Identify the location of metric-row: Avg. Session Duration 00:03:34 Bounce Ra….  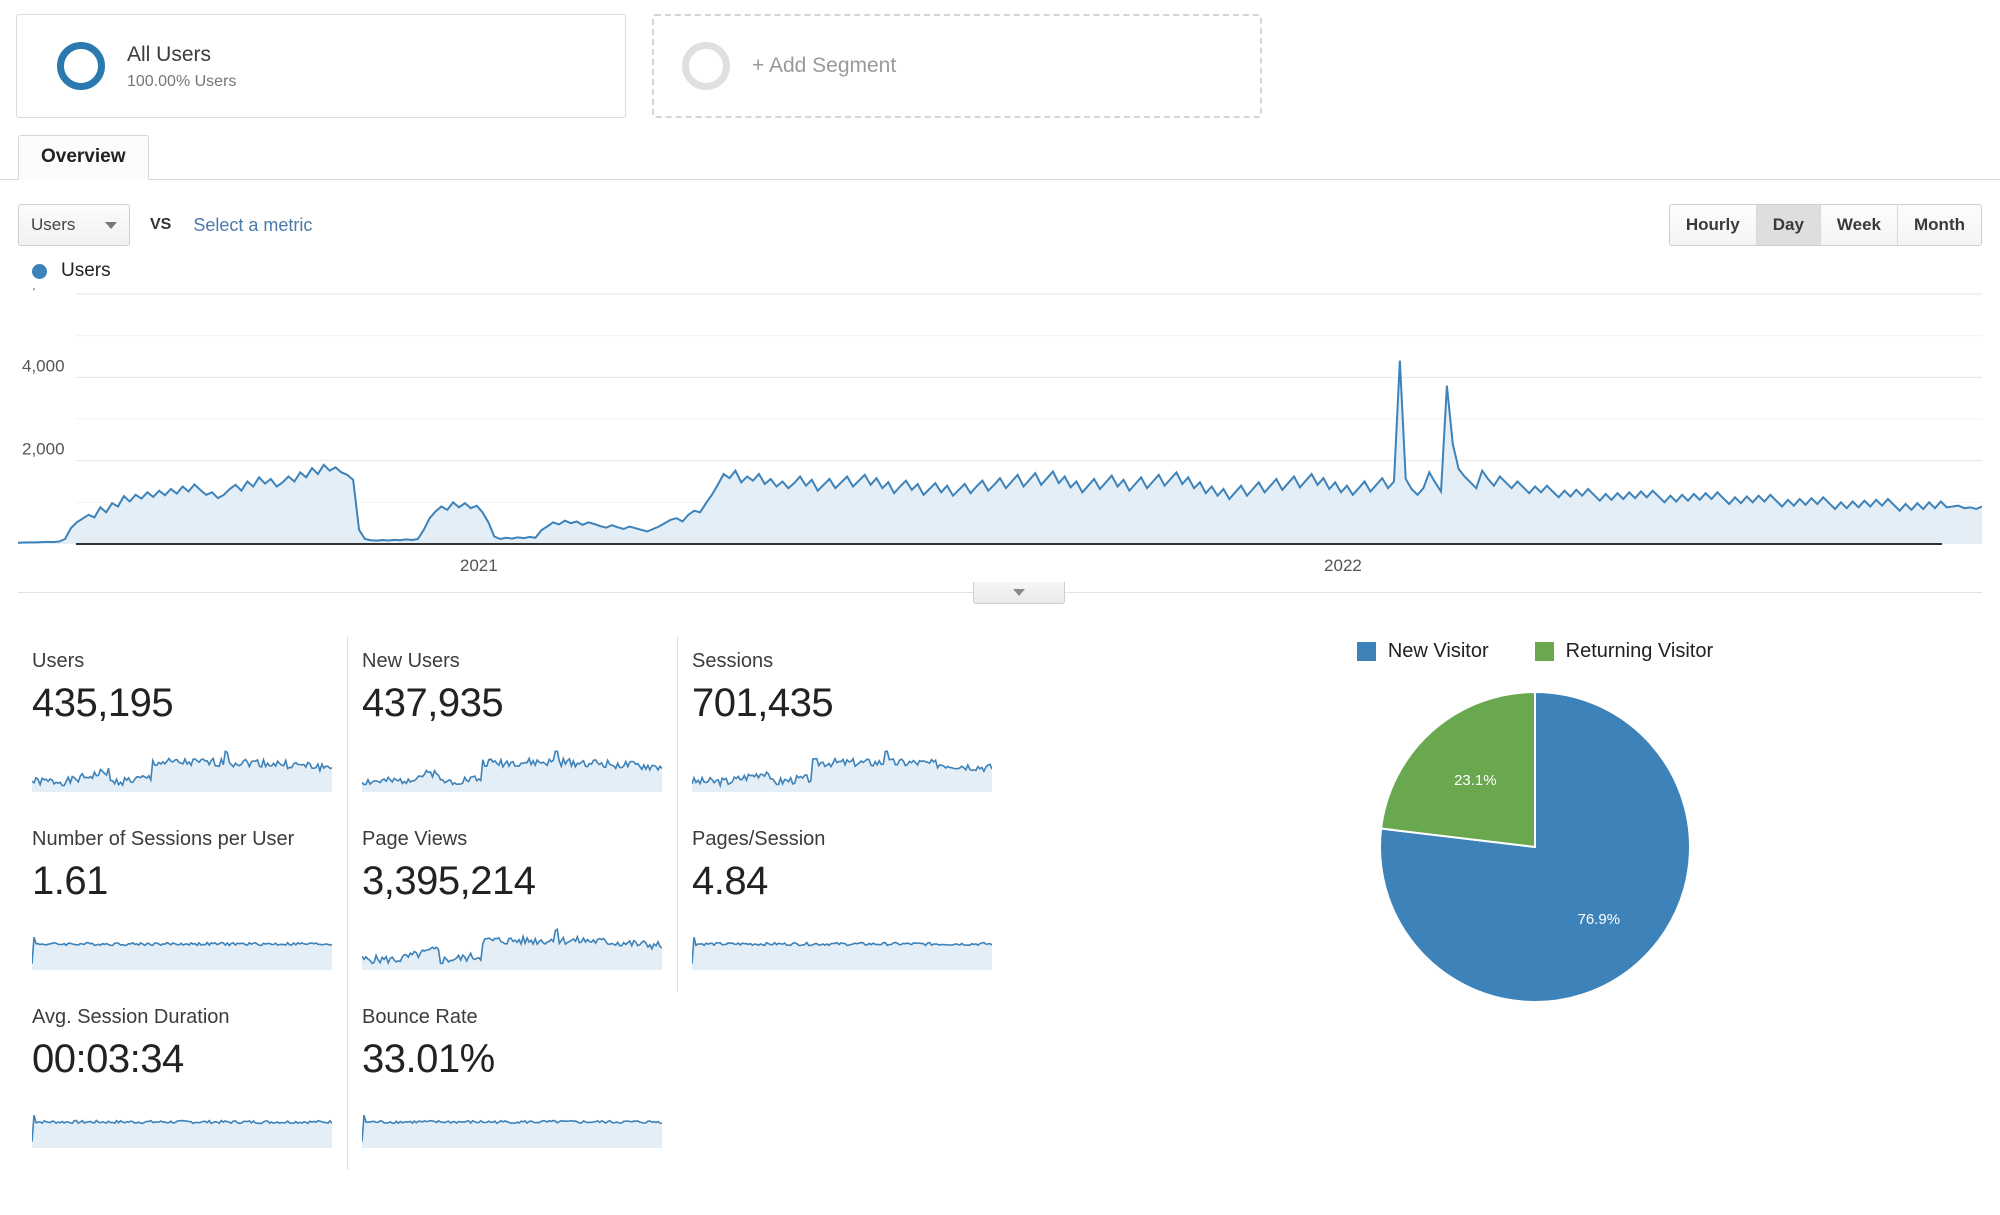
(518, 1081).